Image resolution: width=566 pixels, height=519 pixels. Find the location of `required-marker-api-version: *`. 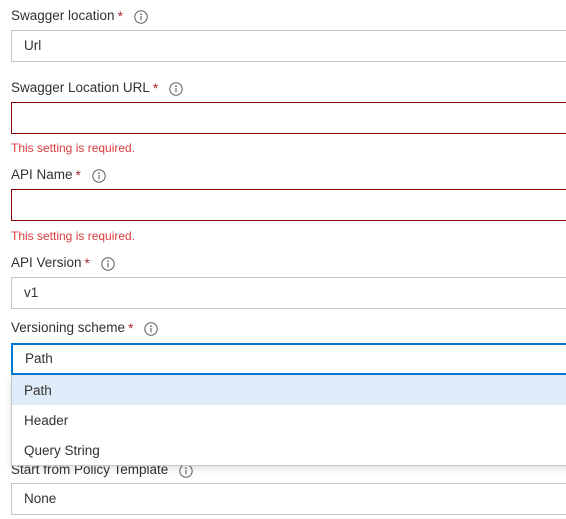

required-marker-api-version: * is located at coordinates (87, 263).